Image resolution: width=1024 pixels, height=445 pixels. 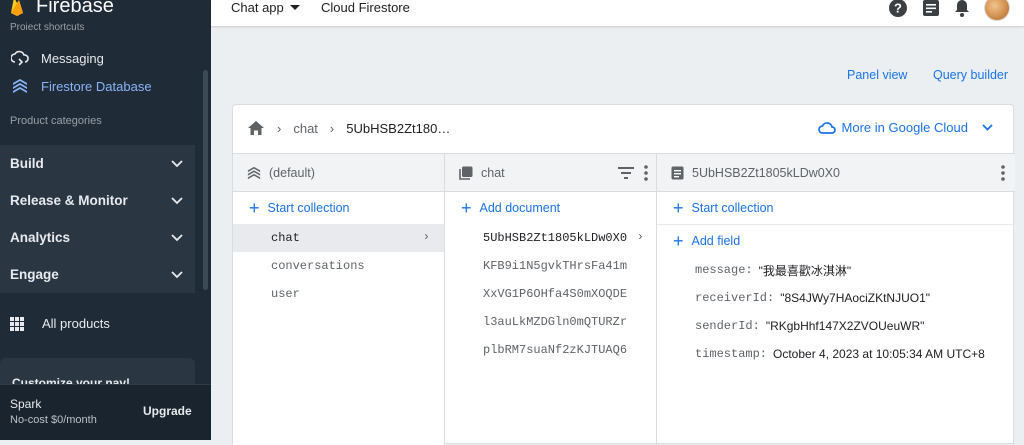 I want to click on firebase-brand: Firebase, so click(x=57, y=10).